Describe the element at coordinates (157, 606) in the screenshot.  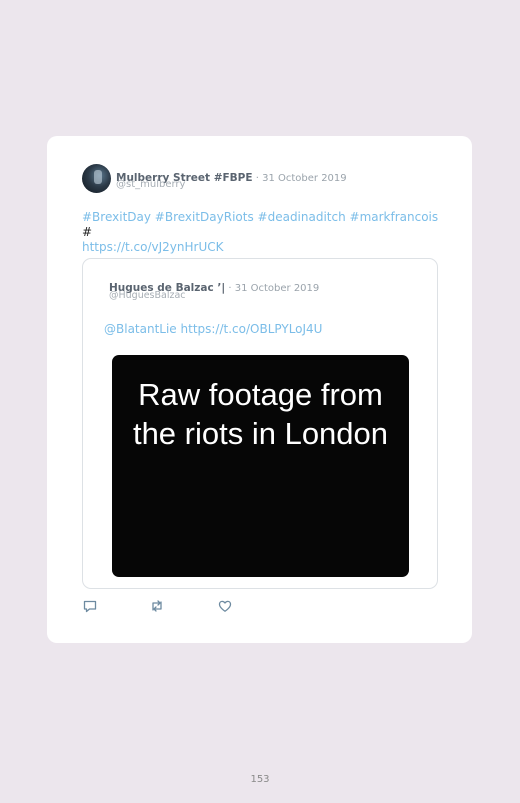
I see `retweet-icon` at that location.